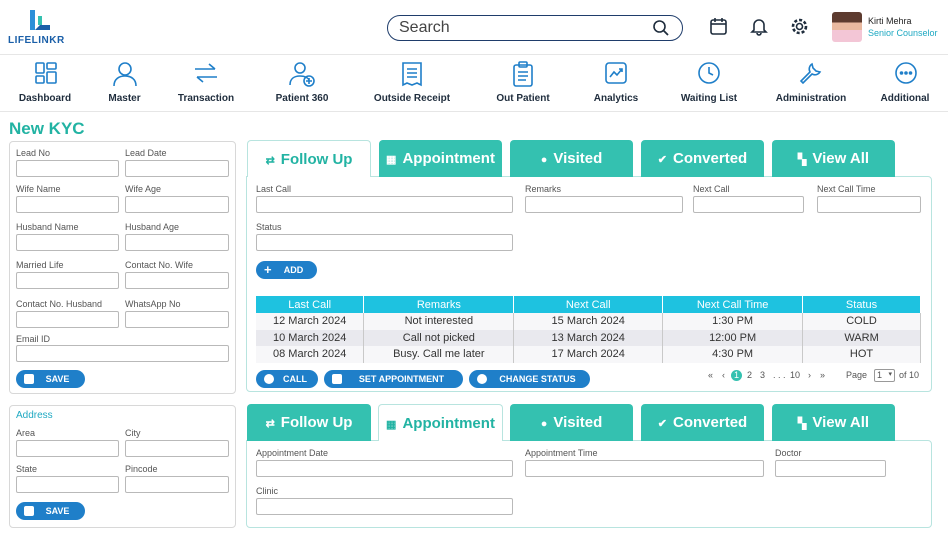 This screenshot has height=534, width=948. Describe the element at coordinates (206, 73) in the screenshot. I see `transfer-icon` at that location.